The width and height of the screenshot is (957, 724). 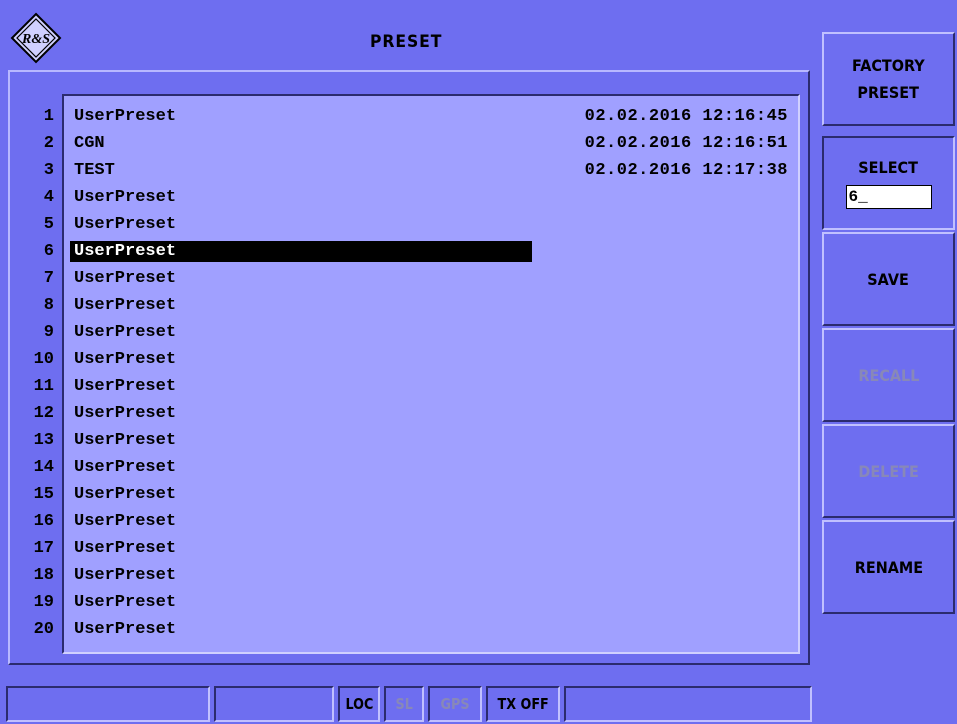 I want to click on select-input: 6_, so click(x=888, y=197).